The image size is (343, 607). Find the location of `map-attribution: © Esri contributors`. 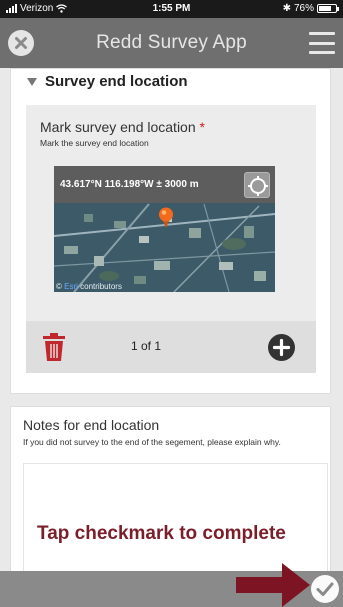

map-attribution: © Esri contributors is located at coordinates (89, 286).